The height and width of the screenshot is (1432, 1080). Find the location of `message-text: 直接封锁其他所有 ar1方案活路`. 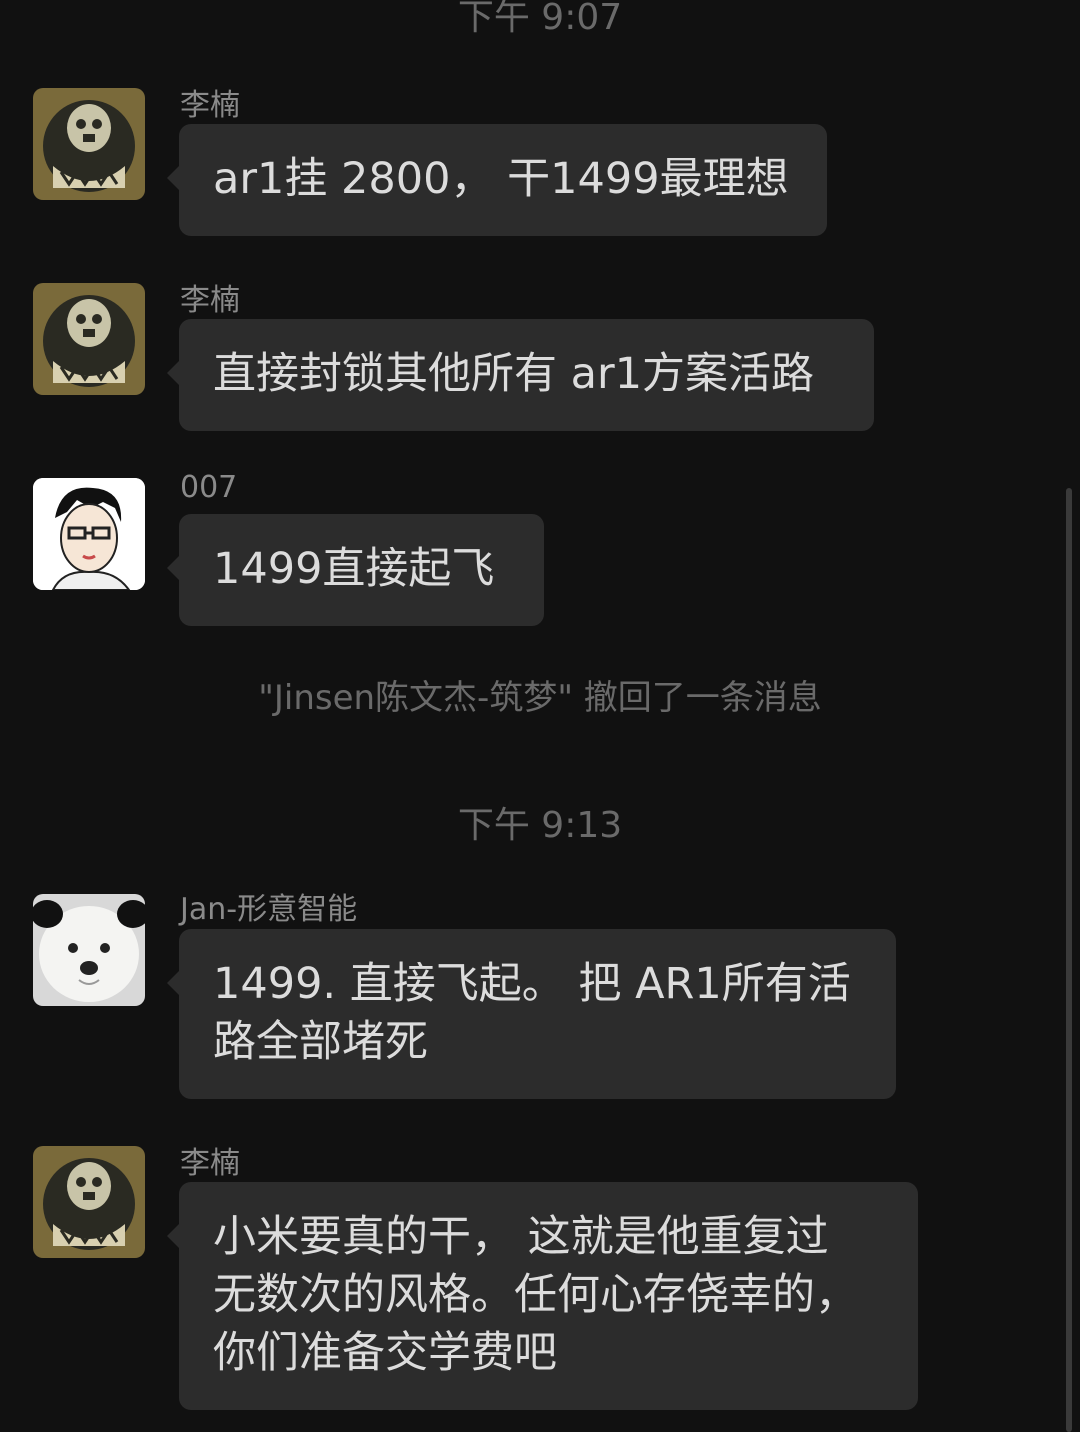

message-text: 直接封锁其他所有 ar1方案活路 is located at coordinates (514, 374).